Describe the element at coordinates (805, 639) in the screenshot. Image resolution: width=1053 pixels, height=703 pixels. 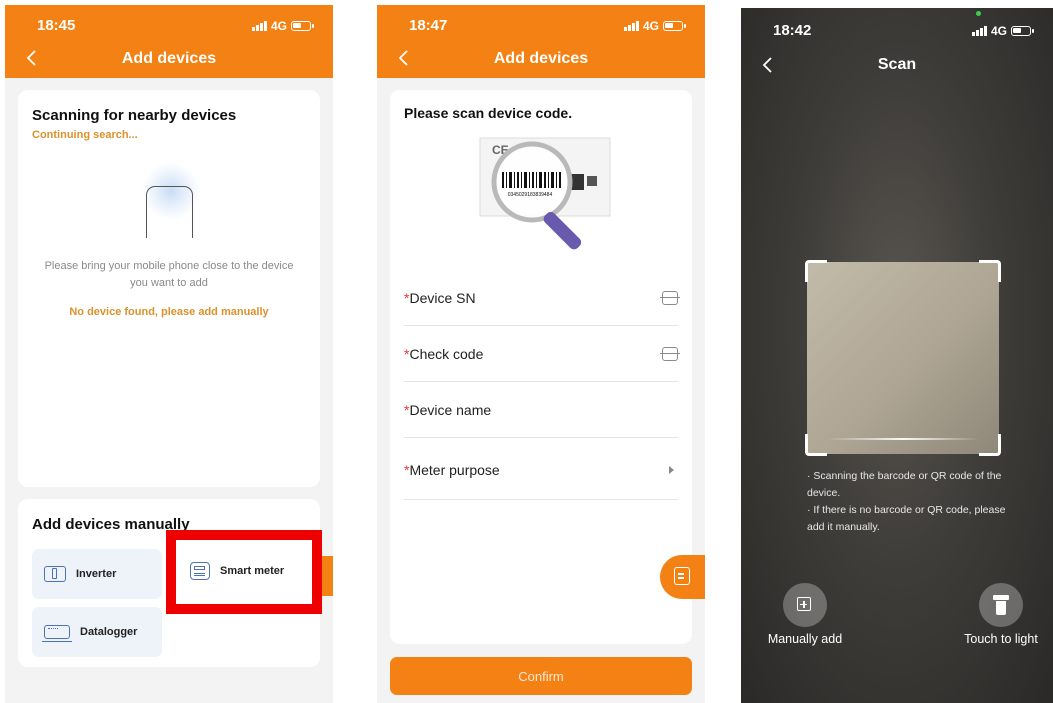
I see `manually-add-label: Manually add` at that location.